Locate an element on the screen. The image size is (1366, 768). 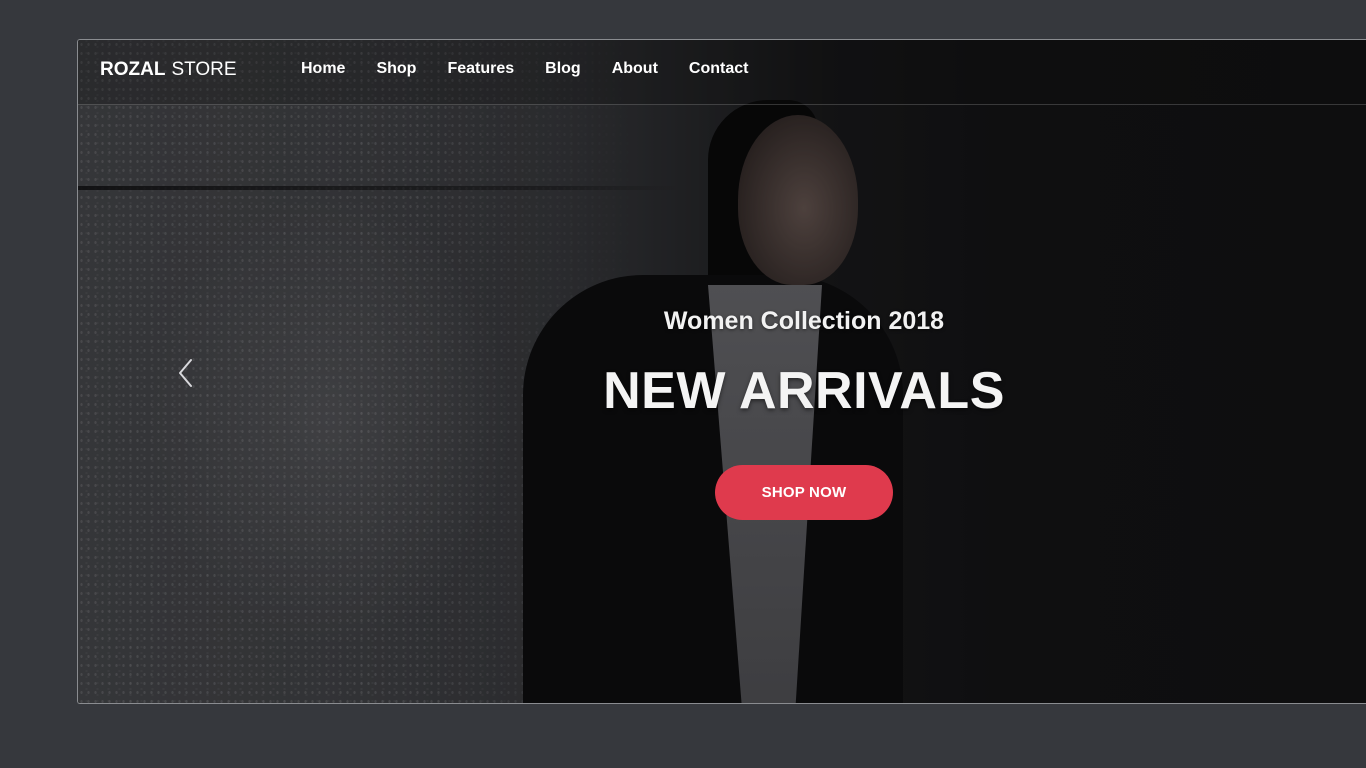
chevron-left-icon is located at coordinates (186, 373).